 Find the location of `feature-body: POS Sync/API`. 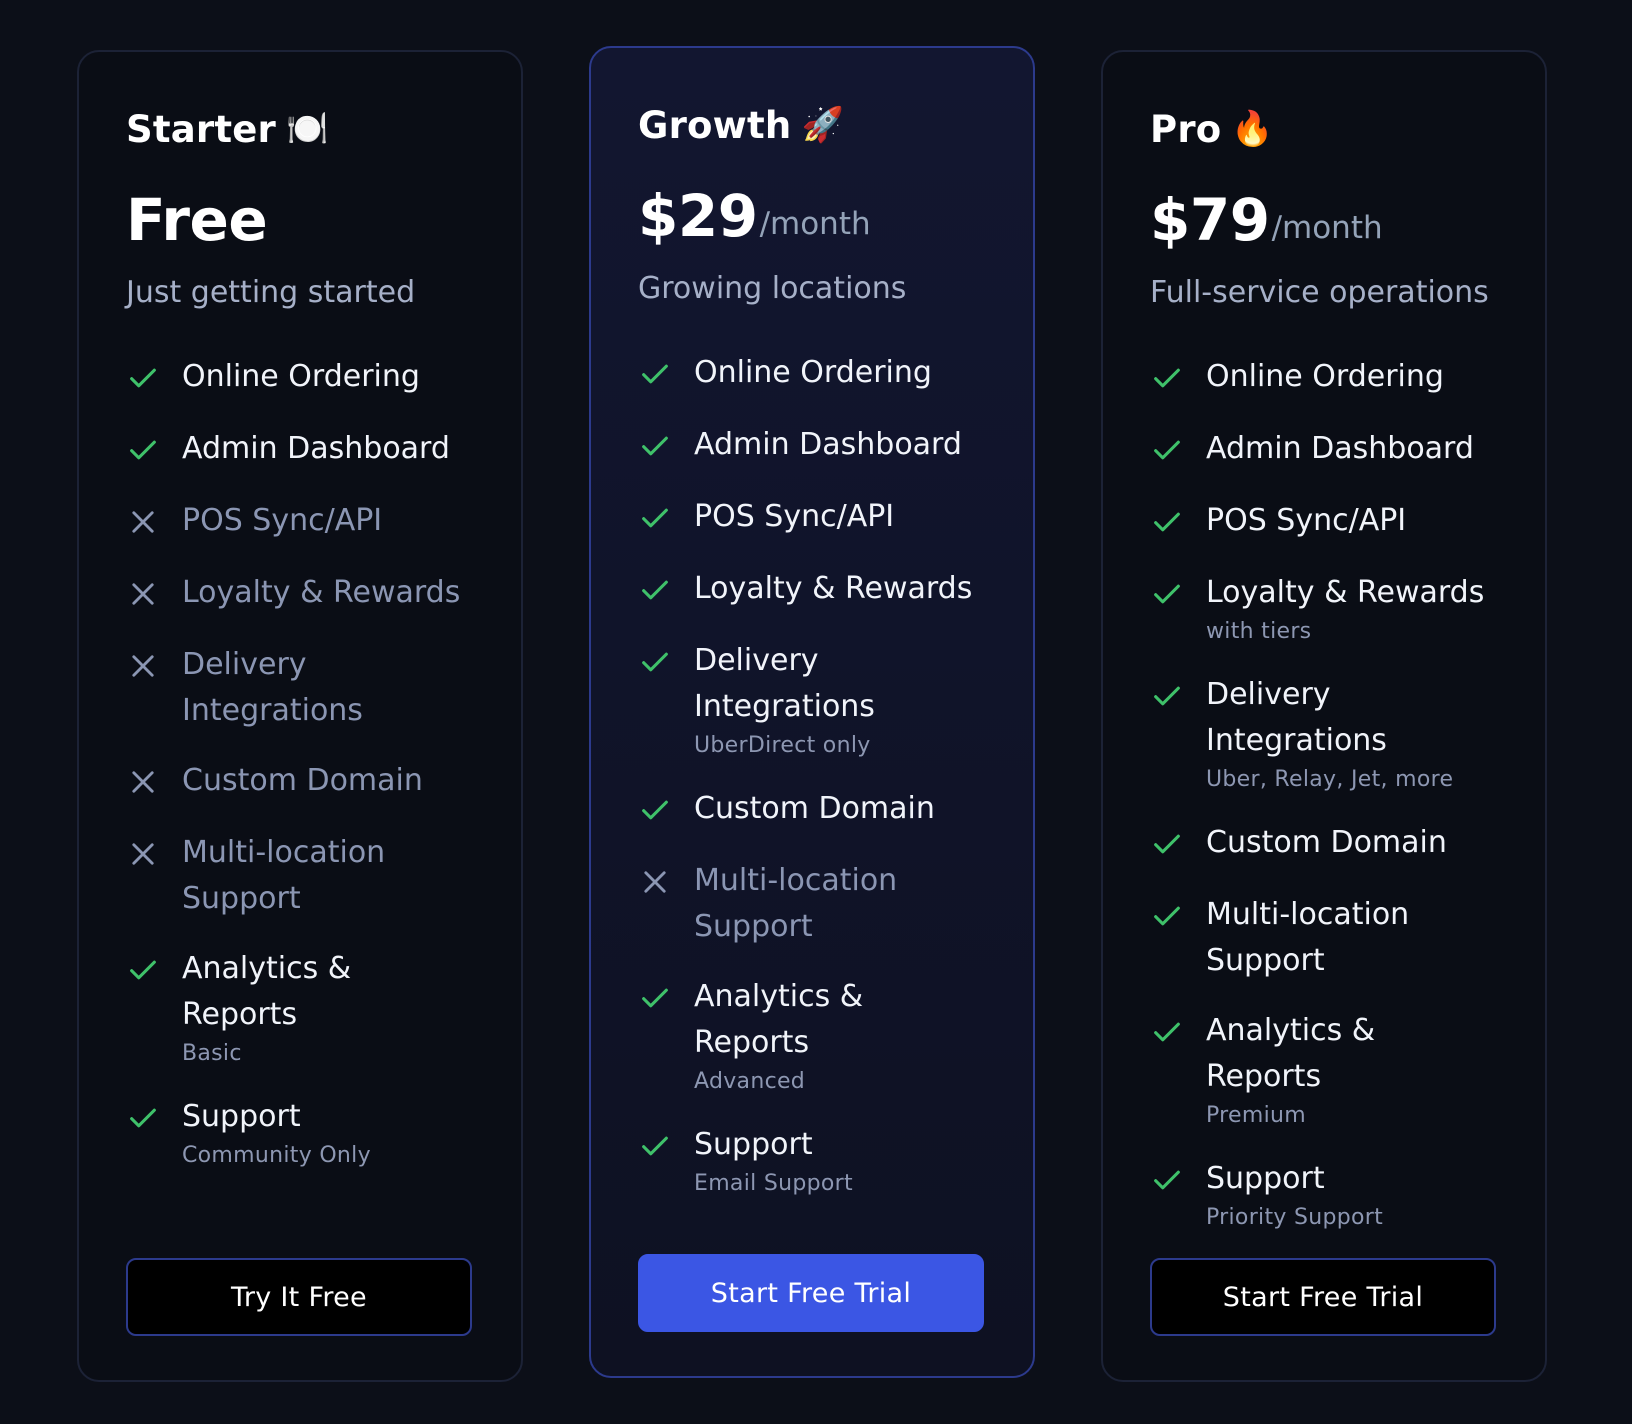

feature-body: POS Sync/API is located at coordinates (328, 521).